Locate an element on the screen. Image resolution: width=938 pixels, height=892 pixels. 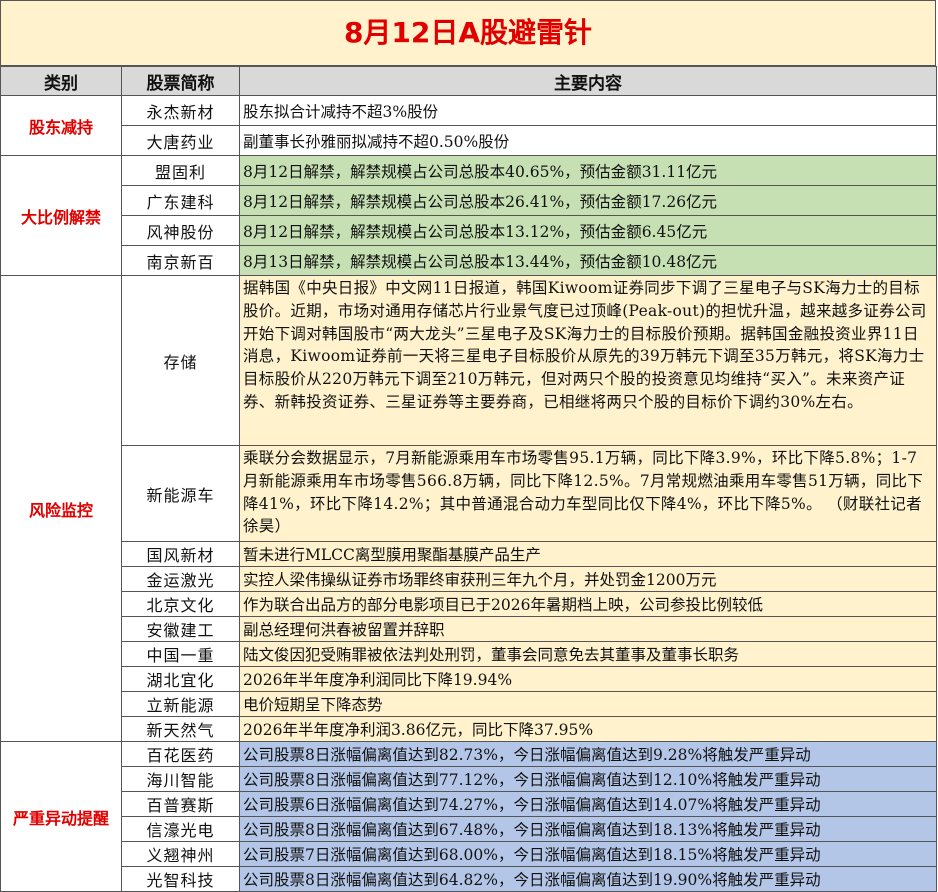
header-row: 类别 股票简称 主要内容 is located at coordinates (468, 81).